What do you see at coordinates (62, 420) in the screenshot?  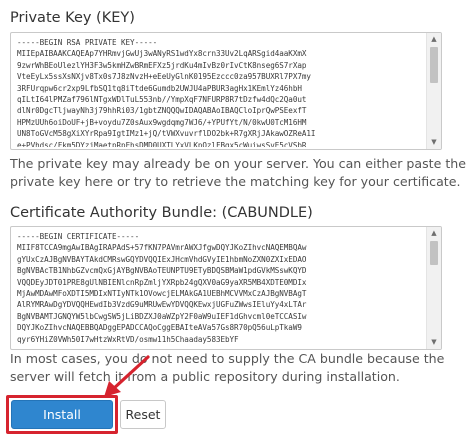 I see `install-certificate-button: Install Certificate` at bounding box center [62, 420].